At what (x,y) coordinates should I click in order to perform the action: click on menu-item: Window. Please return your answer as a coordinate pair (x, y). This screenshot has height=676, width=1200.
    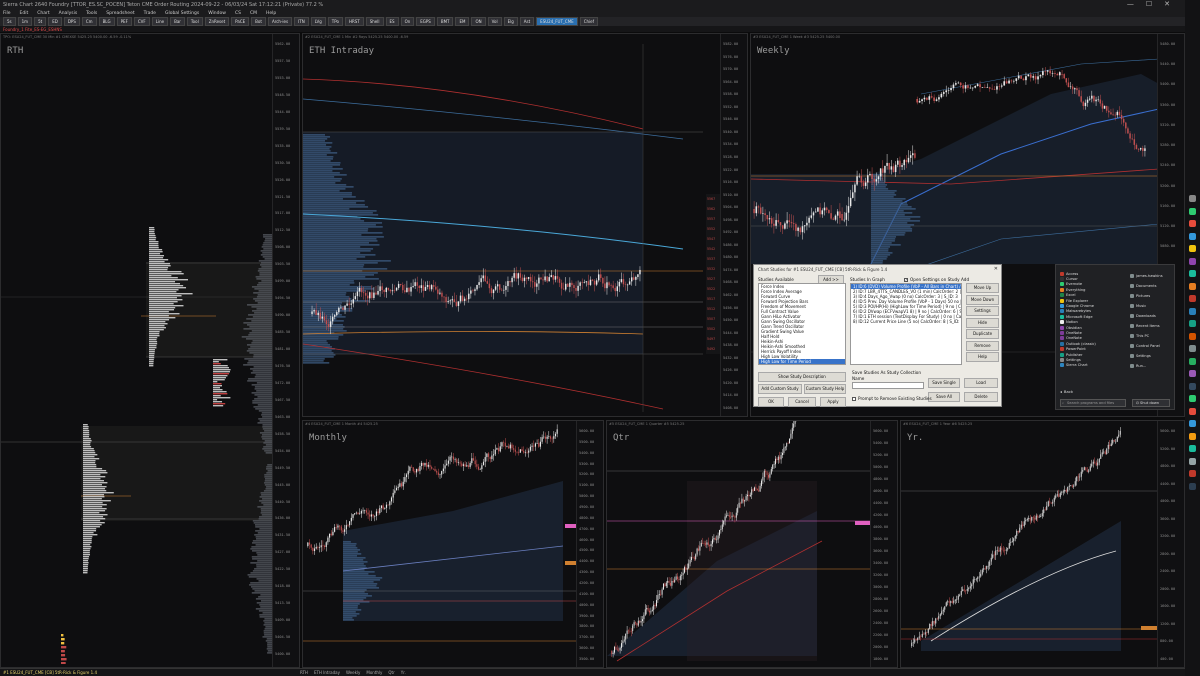
    Looking at the image, I should click on (217, 13).